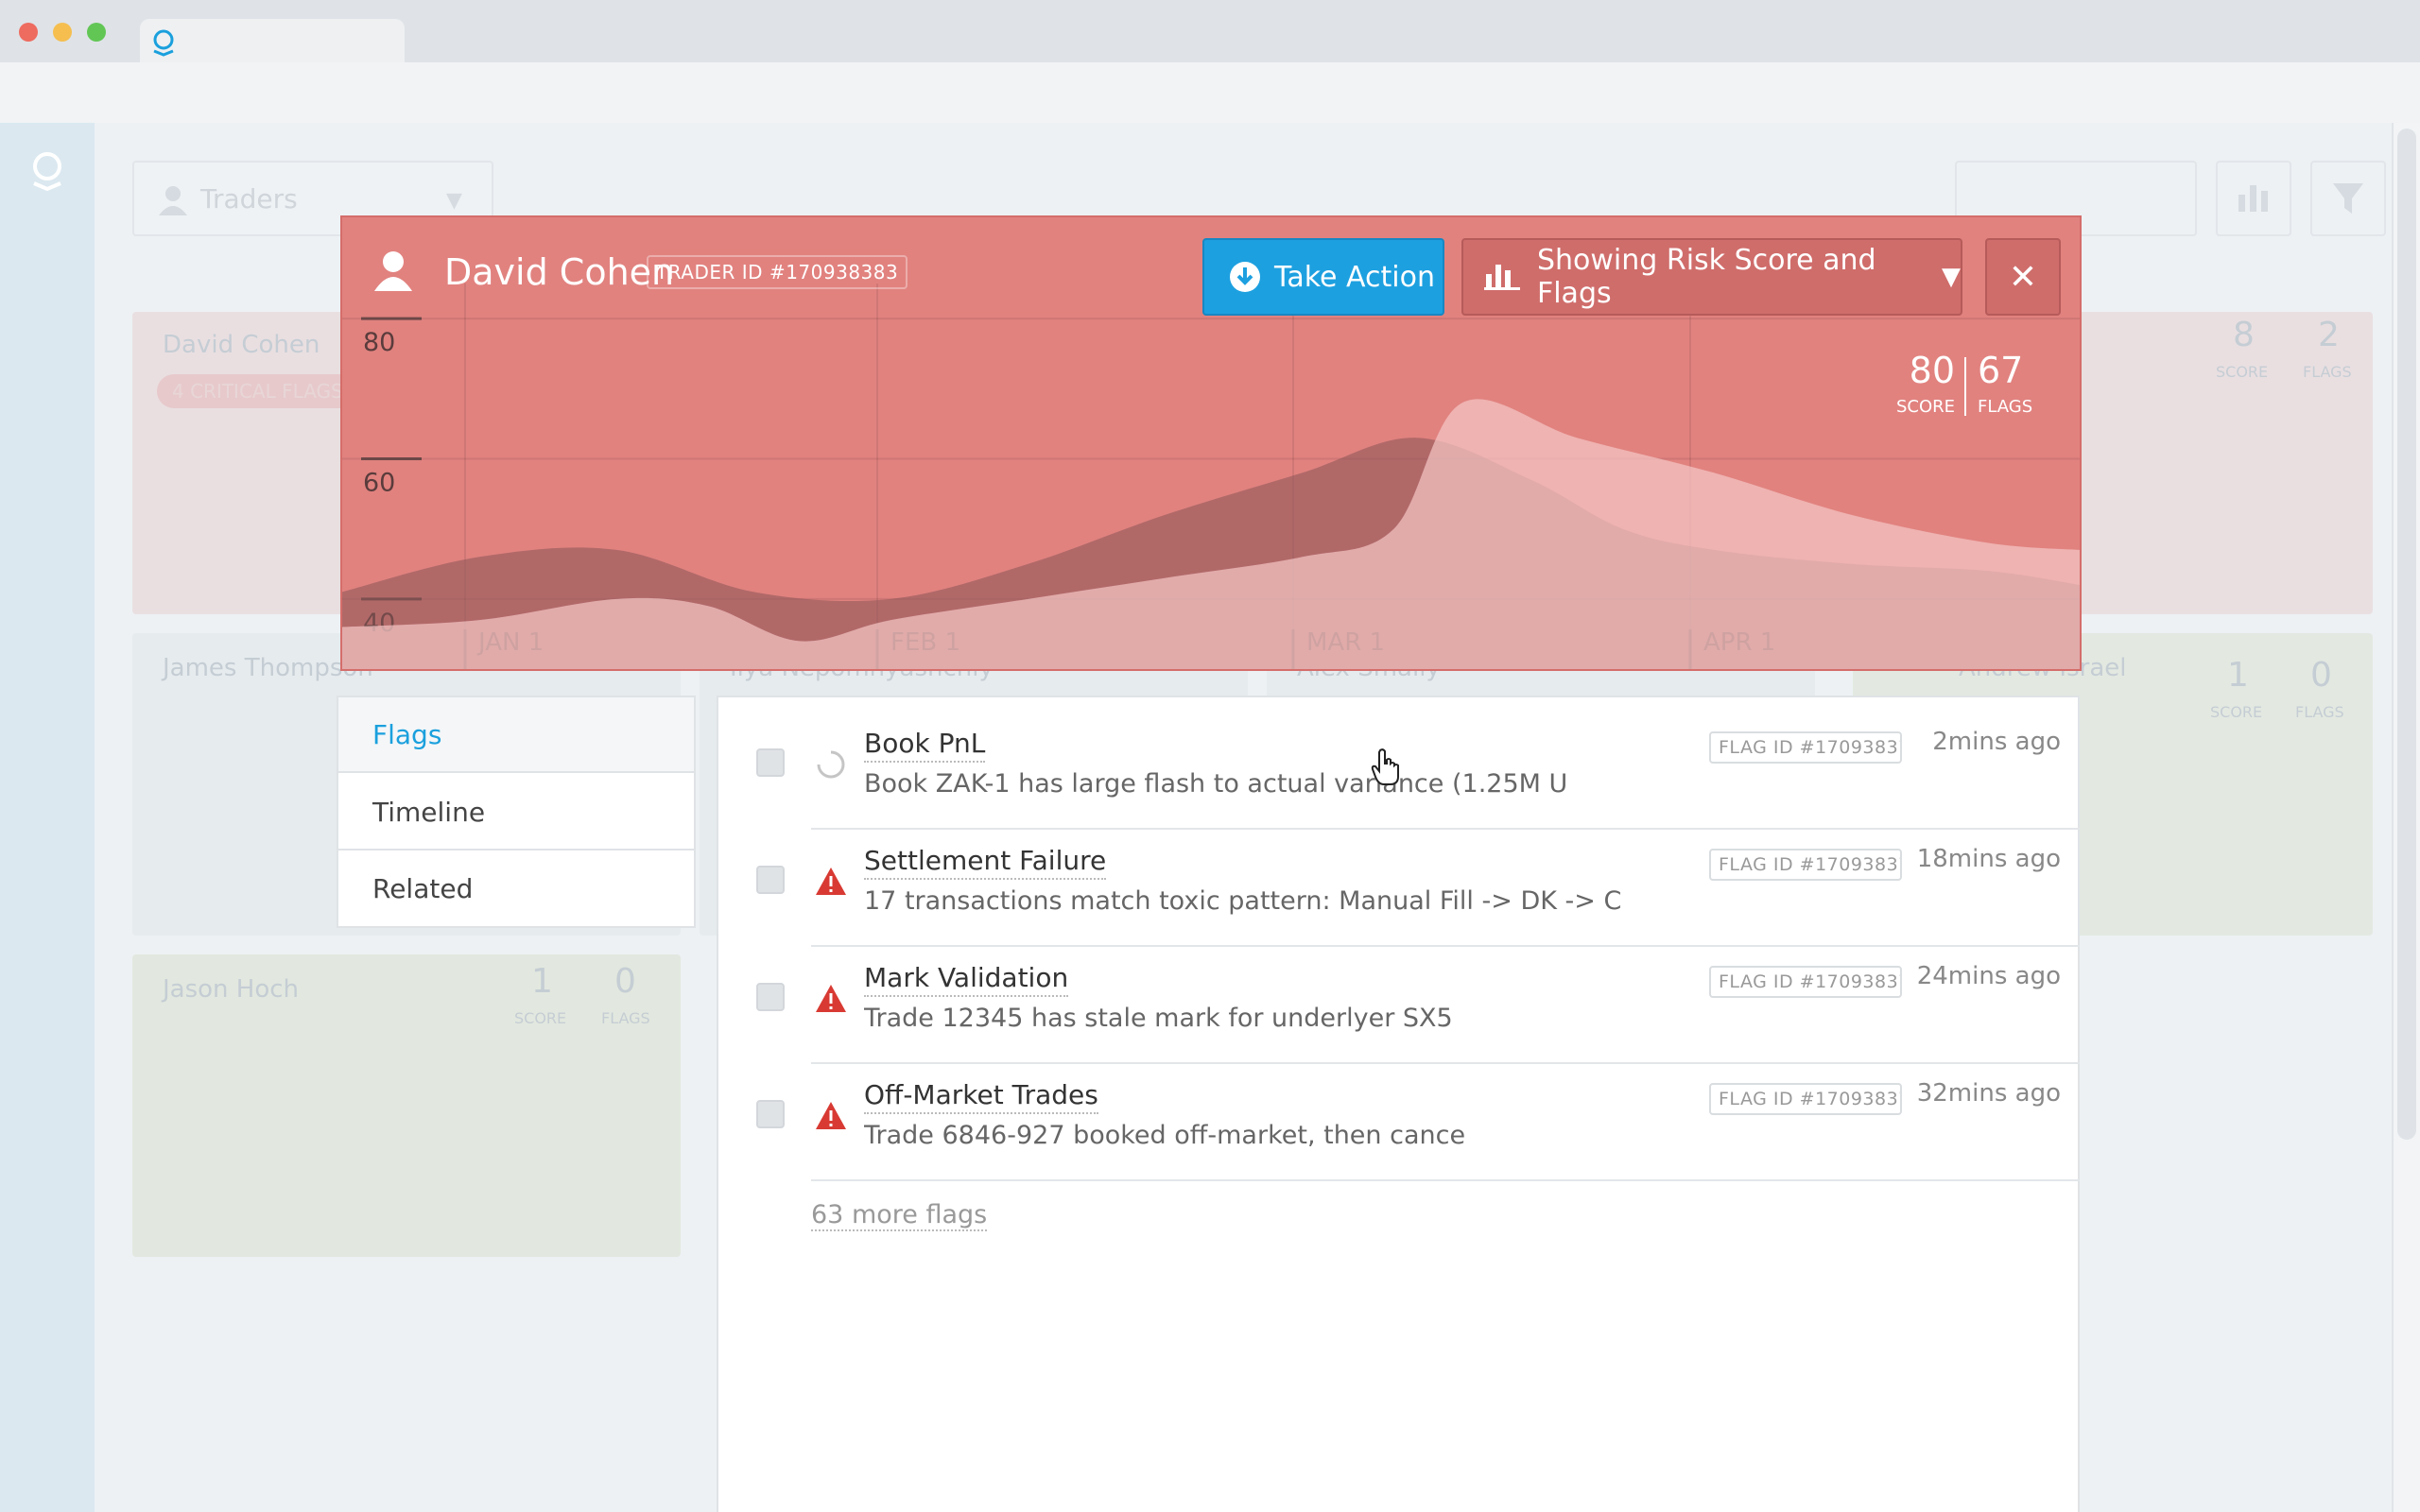  I want to click on take-action-button: Take Action, so click(1323, 277).